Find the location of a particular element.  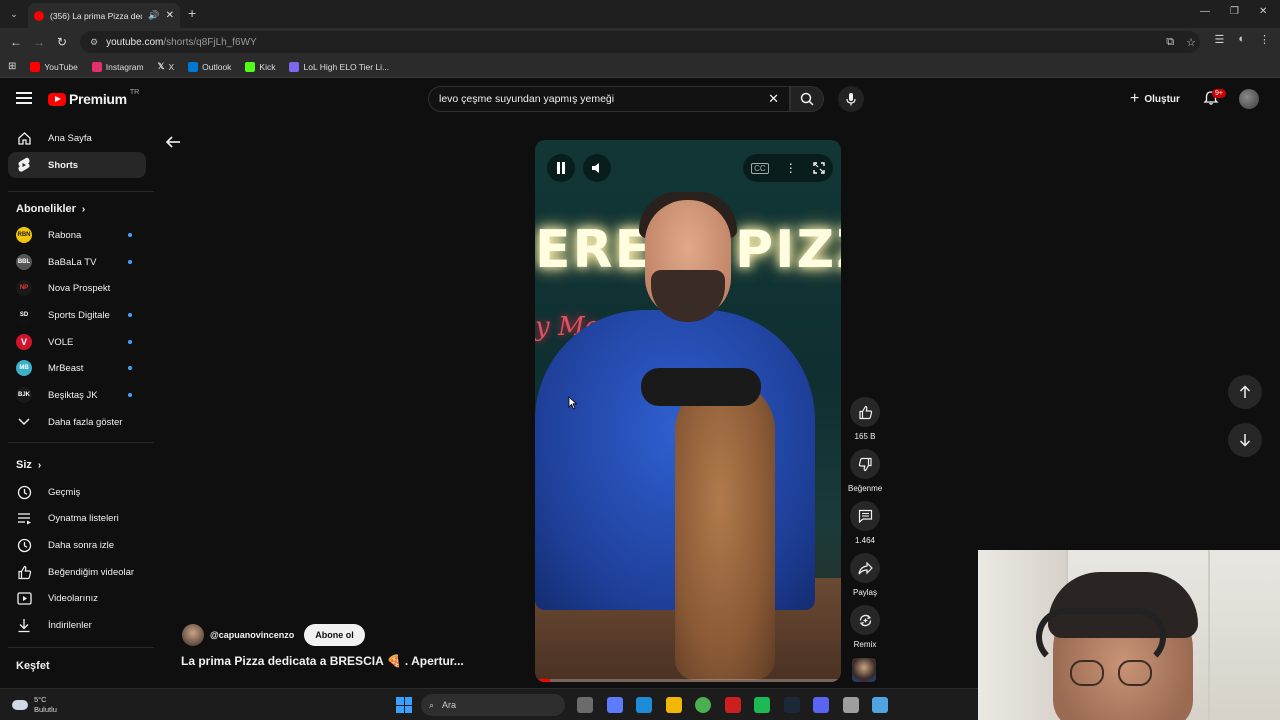

url-bar: ⚙ youtube.com/shorts/q8FjLh_f6WY is located at coordinates (640, 42).